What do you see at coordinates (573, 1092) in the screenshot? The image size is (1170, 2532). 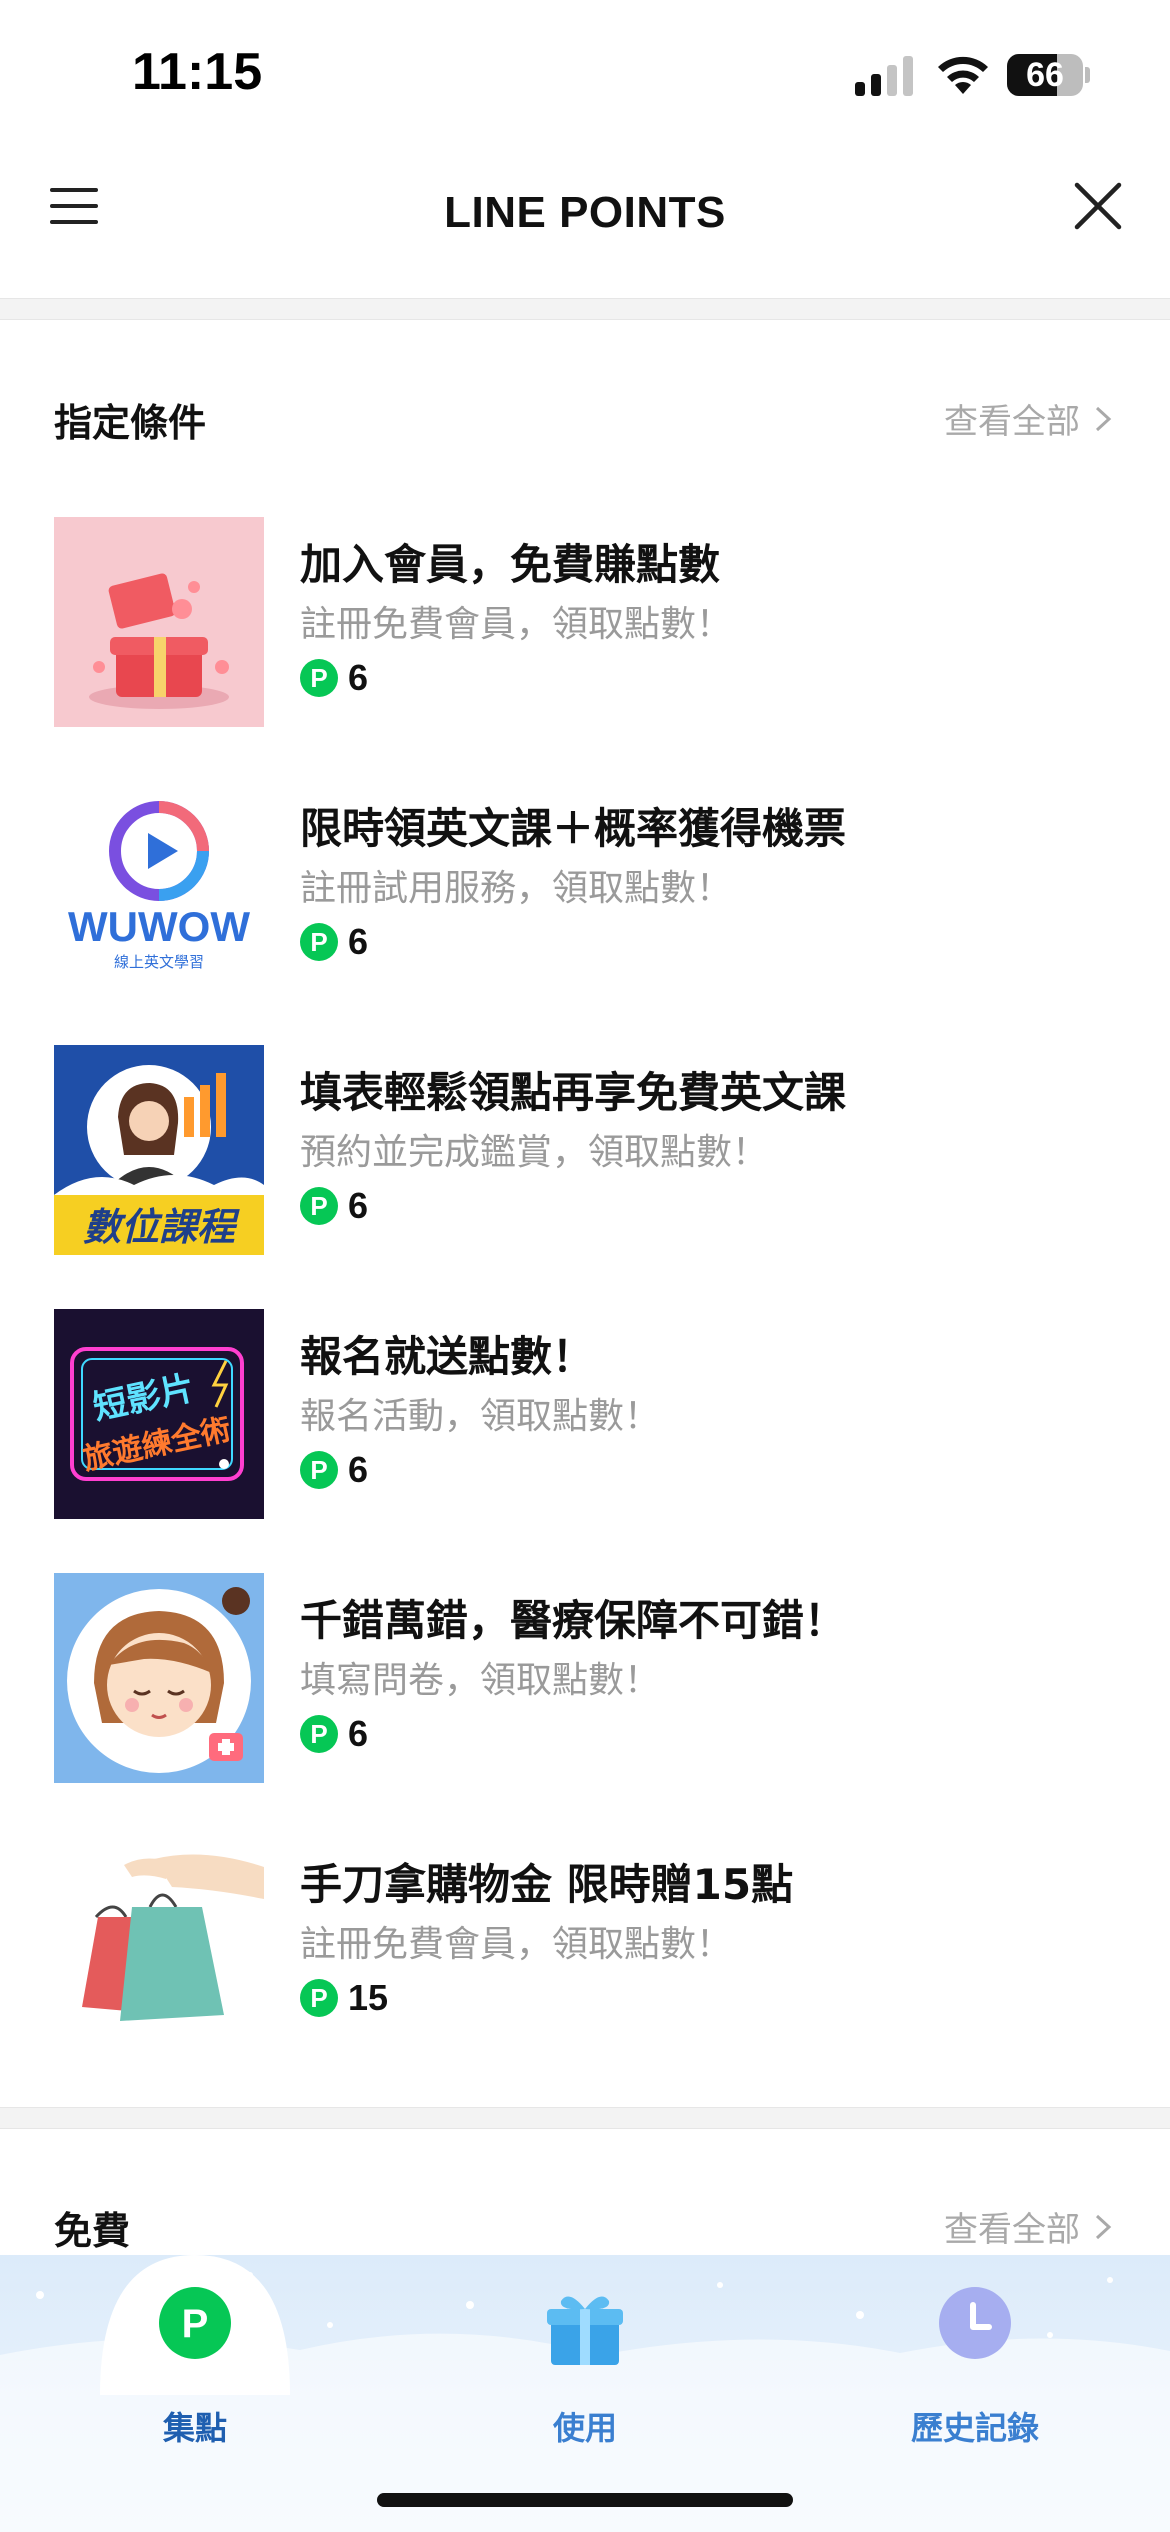 I see `offer-title: 填表輕鬆領點再享免費英文課` at bounding box center [573, 1092].